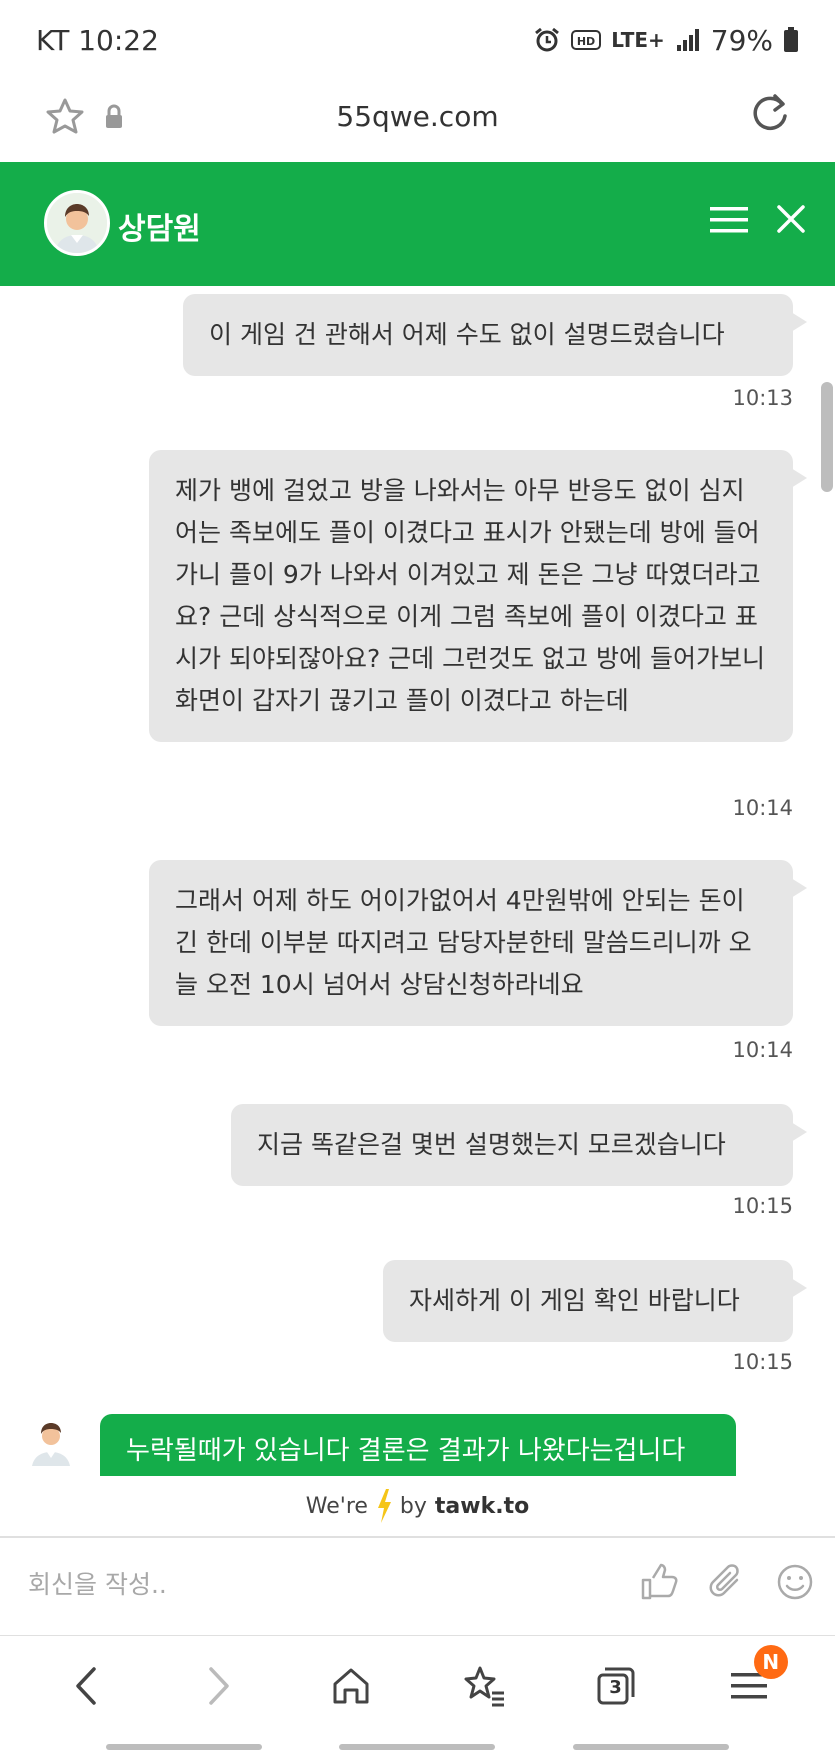  I want to click on visitor-message: 자세하게 이 게임 확인 바랍니다, so click(595, 1301).